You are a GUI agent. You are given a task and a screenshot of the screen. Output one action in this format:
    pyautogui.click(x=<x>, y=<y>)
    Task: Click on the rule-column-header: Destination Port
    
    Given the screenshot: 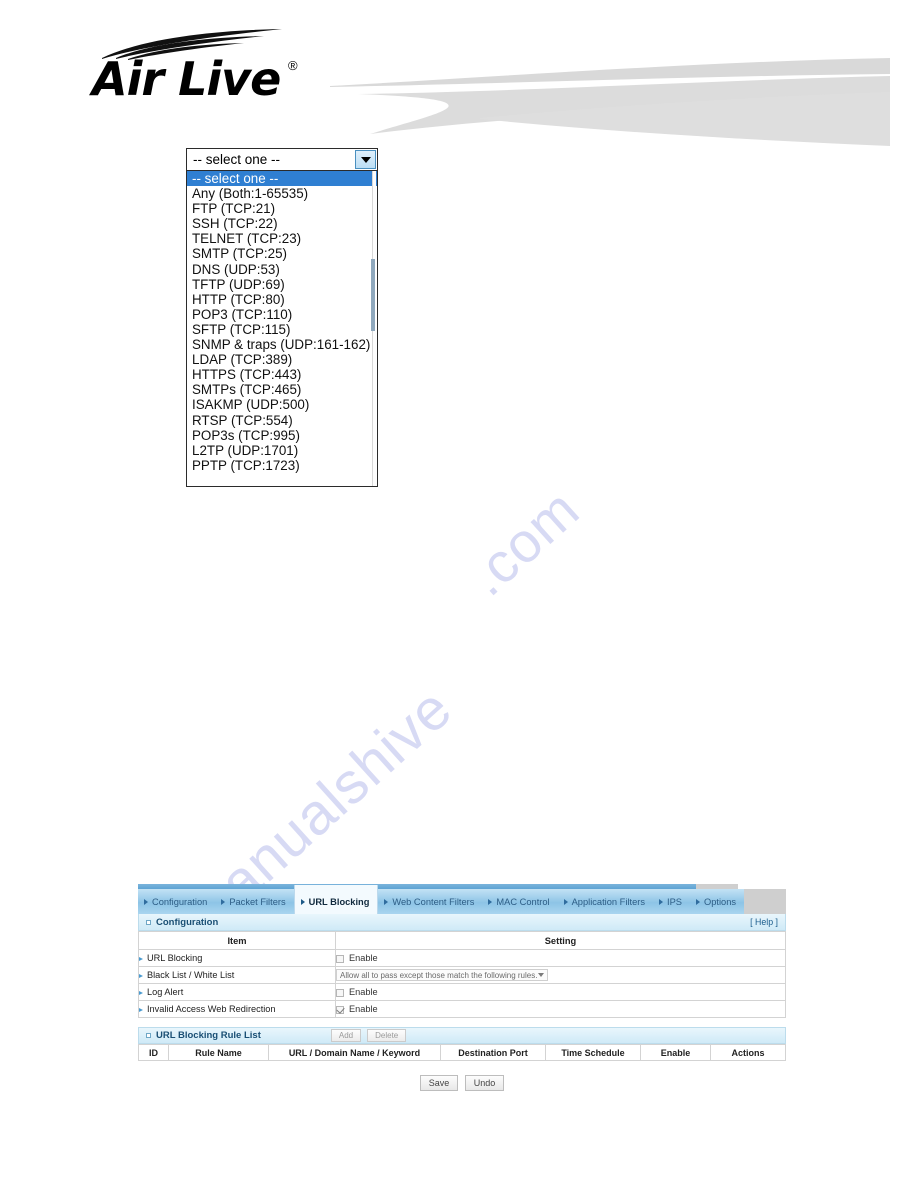 What is the action you would take?
    pyautogui.click(x=493, y=1052)
    